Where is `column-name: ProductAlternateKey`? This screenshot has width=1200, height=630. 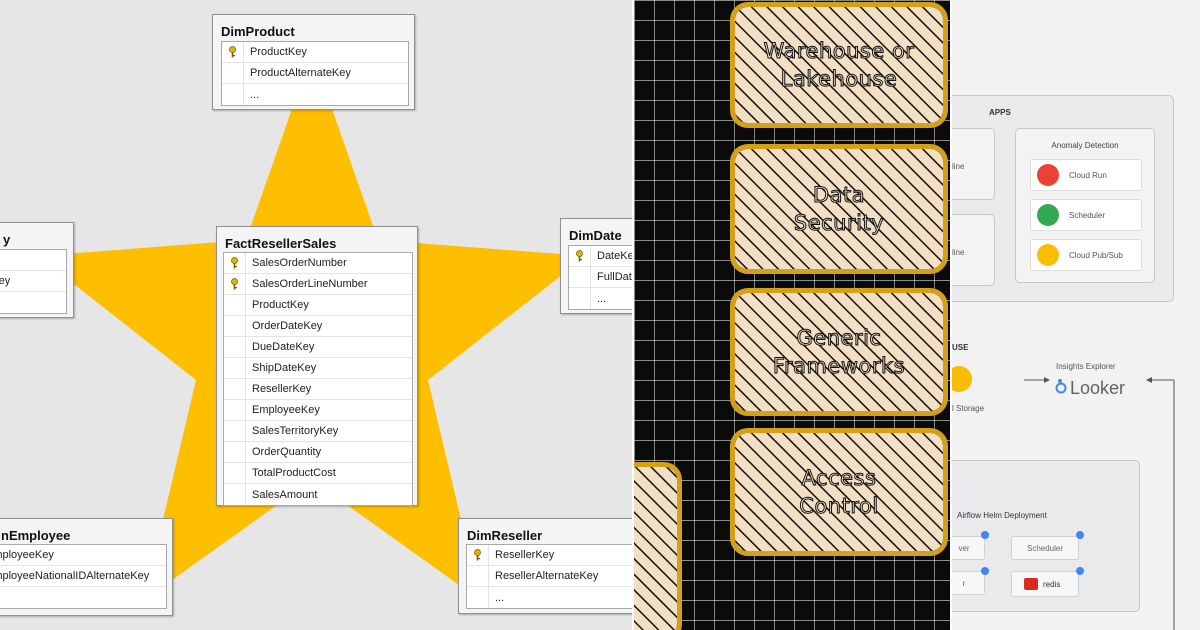
column-name: ProductAlternateKey is located at coordinates (300, 73).